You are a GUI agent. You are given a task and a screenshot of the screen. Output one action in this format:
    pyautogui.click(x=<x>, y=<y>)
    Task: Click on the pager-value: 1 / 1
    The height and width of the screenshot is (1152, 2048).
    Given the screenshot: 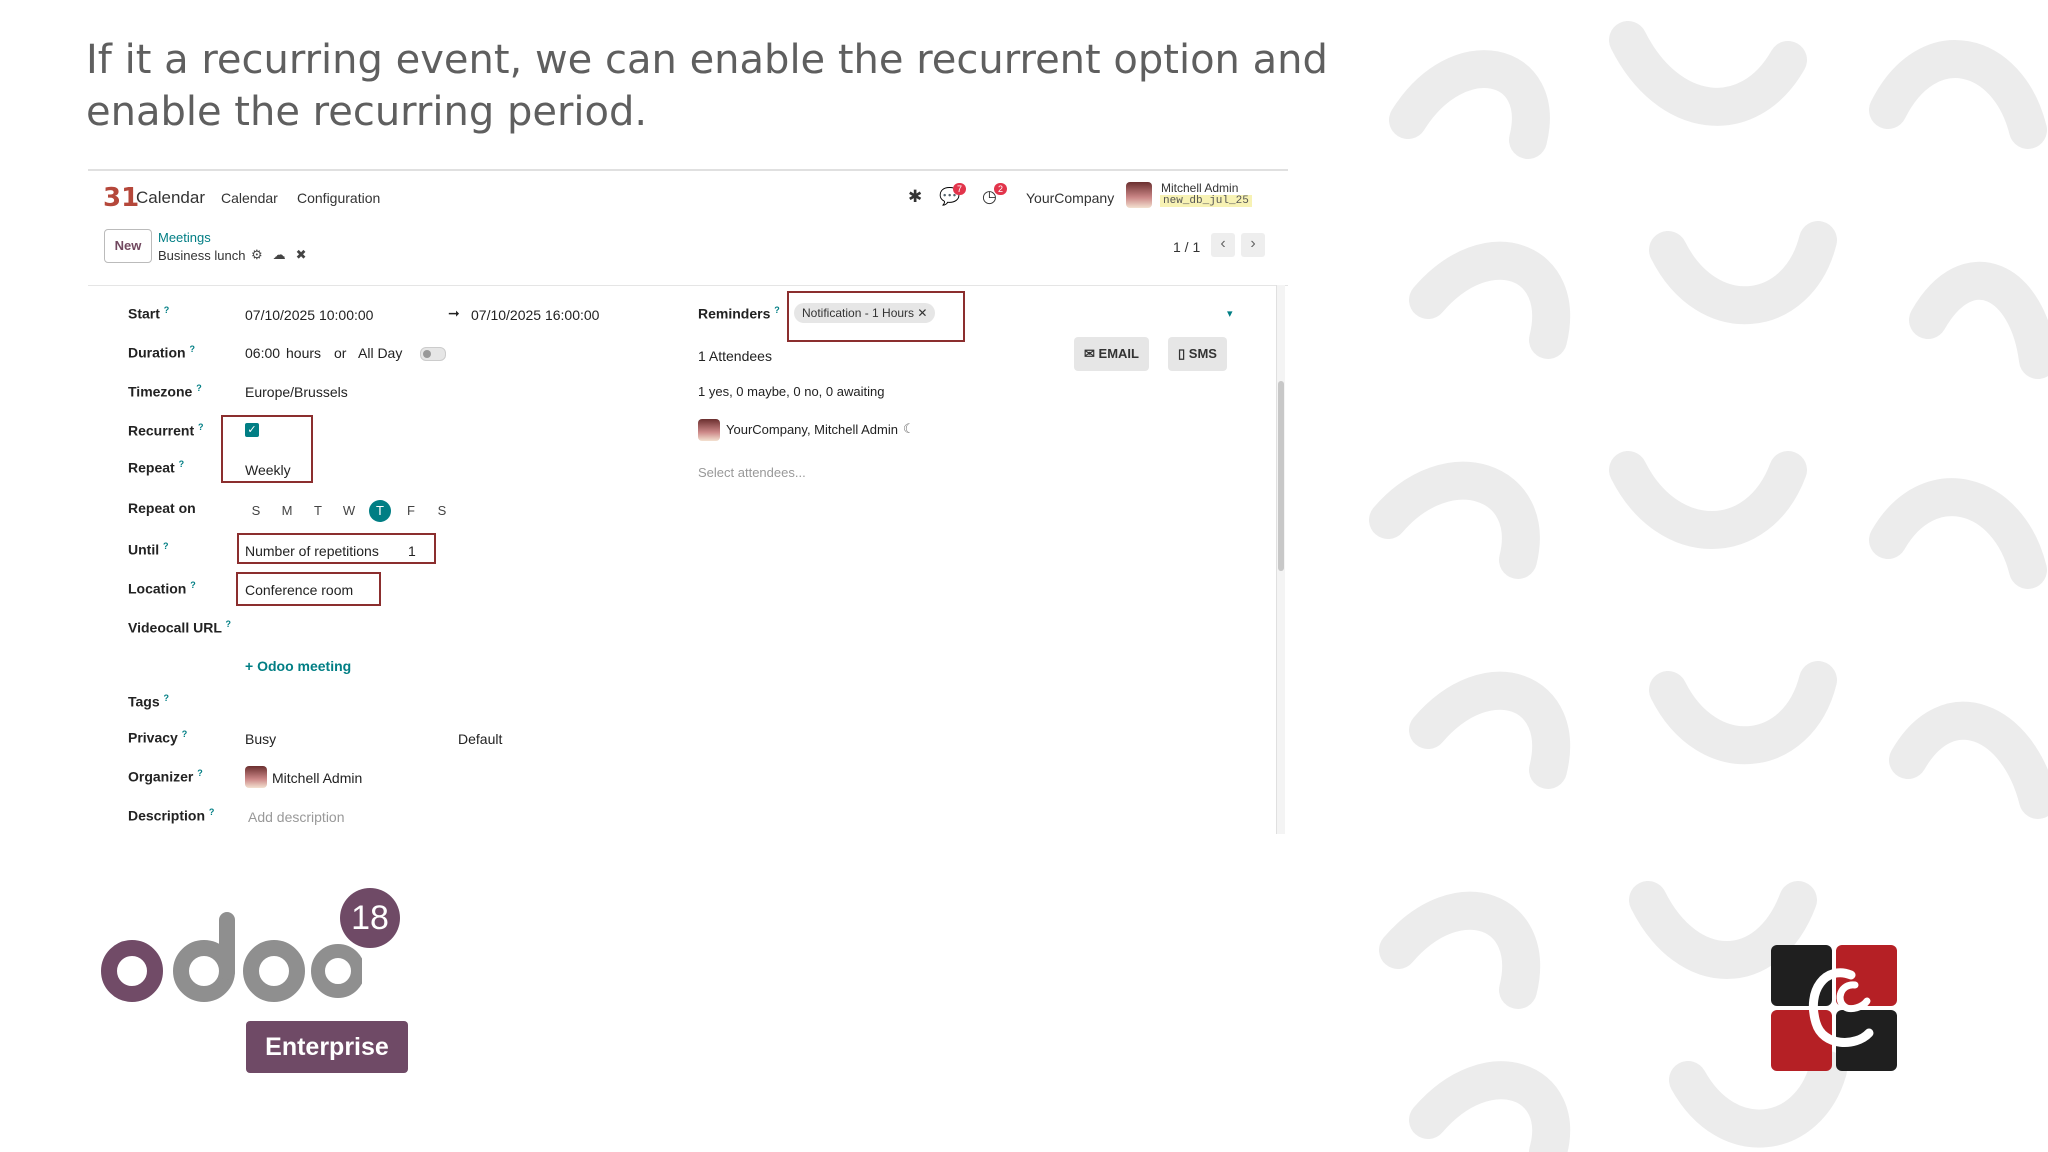 What is the action you would take?
    pyautogui.click(x=1186, y=247)
    